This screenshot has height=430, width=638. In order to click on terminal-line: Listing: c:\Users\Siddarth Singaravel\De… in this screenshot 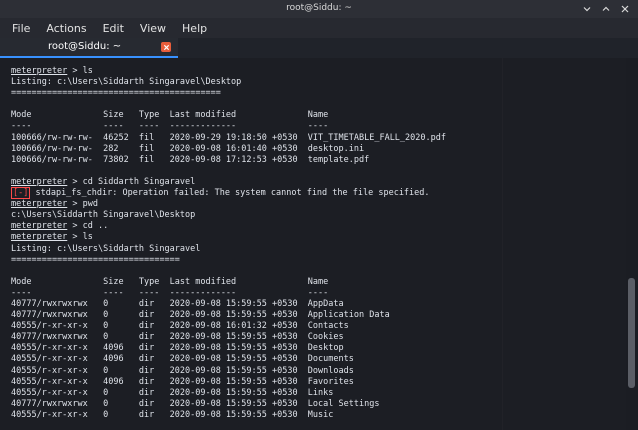, I will do `click(126, 82)`.